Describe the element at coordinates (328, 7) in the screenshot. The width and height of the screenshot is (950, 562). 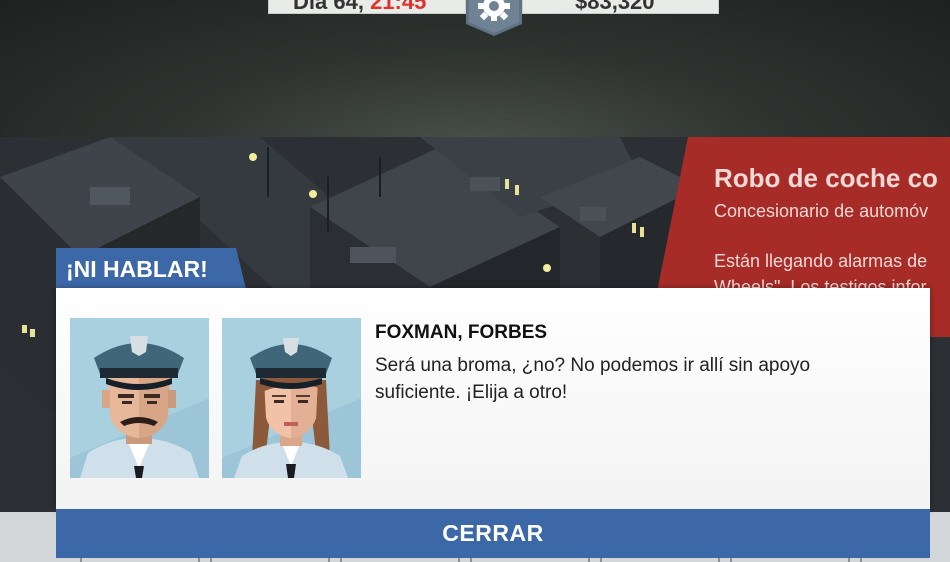
I see `hud-day-label: Día 64,` at that location.